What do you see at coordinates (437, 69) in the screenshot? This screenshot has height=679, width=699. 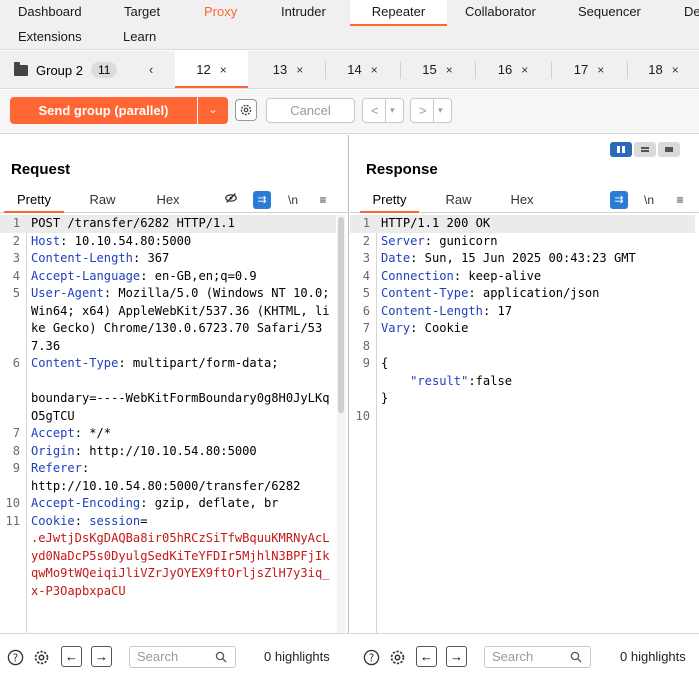 I see `tab-15: 15 ×` at bounding box center [437, 69].